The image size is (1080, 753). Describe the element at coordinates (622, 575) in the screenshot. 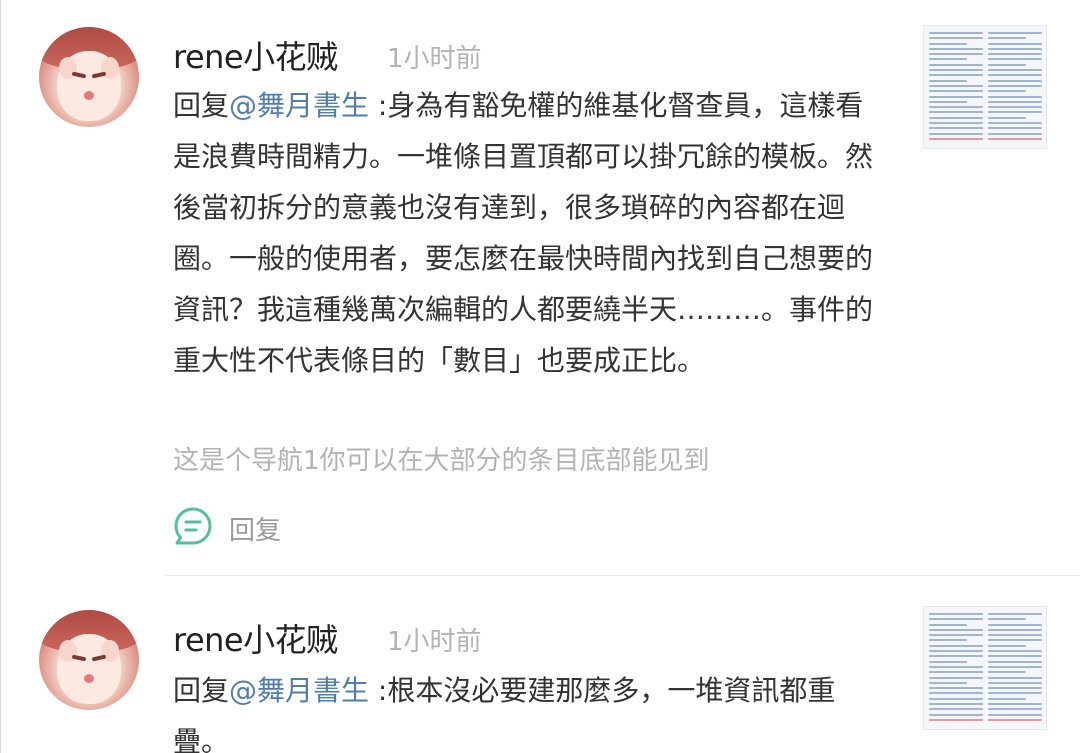

I see `comment-divider` at that location.